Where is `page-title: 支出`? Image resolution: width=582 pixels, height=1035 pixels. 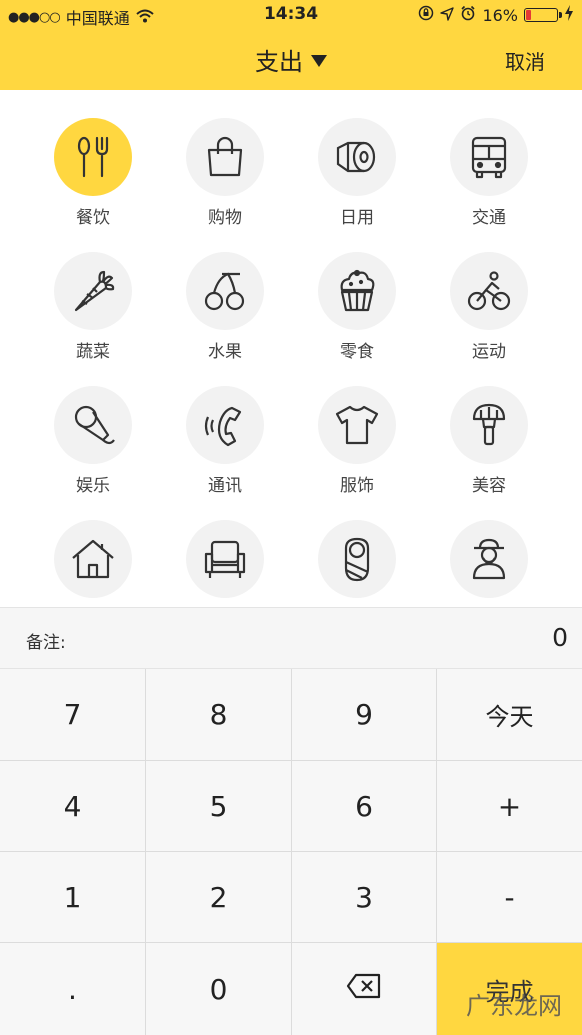
page-title: 支出 is located at coordinates (279, 62).